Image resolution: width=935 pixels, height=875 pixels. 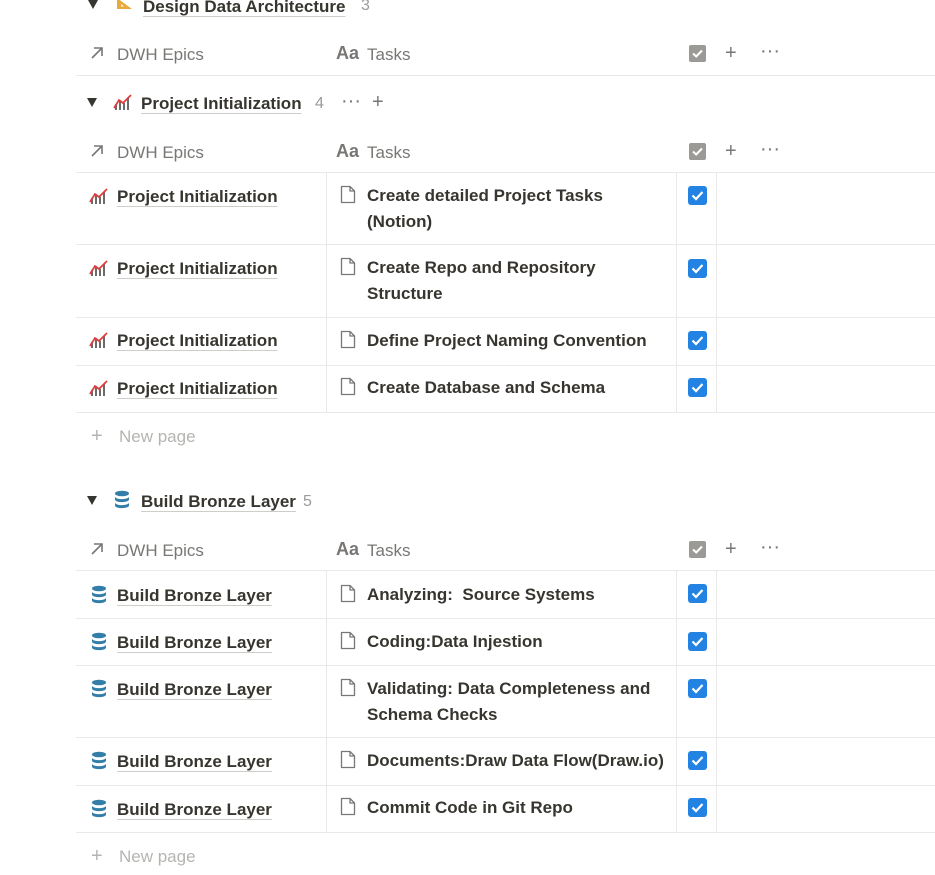 I want to click on task-title: Commit Code in Git Repo, so click(x=517, y=808).